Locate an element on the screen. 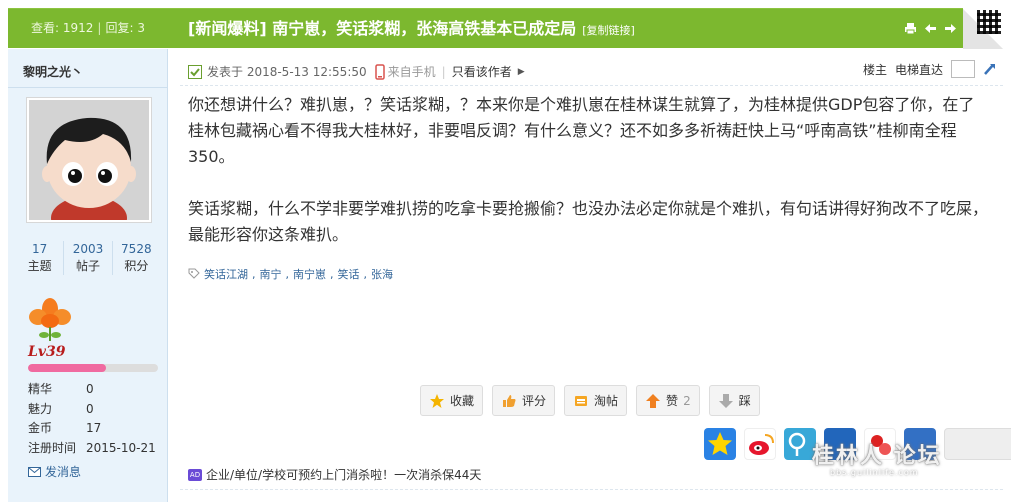 The image size is (1011, 502). share-placeholder is located at coordinates (977, 444).